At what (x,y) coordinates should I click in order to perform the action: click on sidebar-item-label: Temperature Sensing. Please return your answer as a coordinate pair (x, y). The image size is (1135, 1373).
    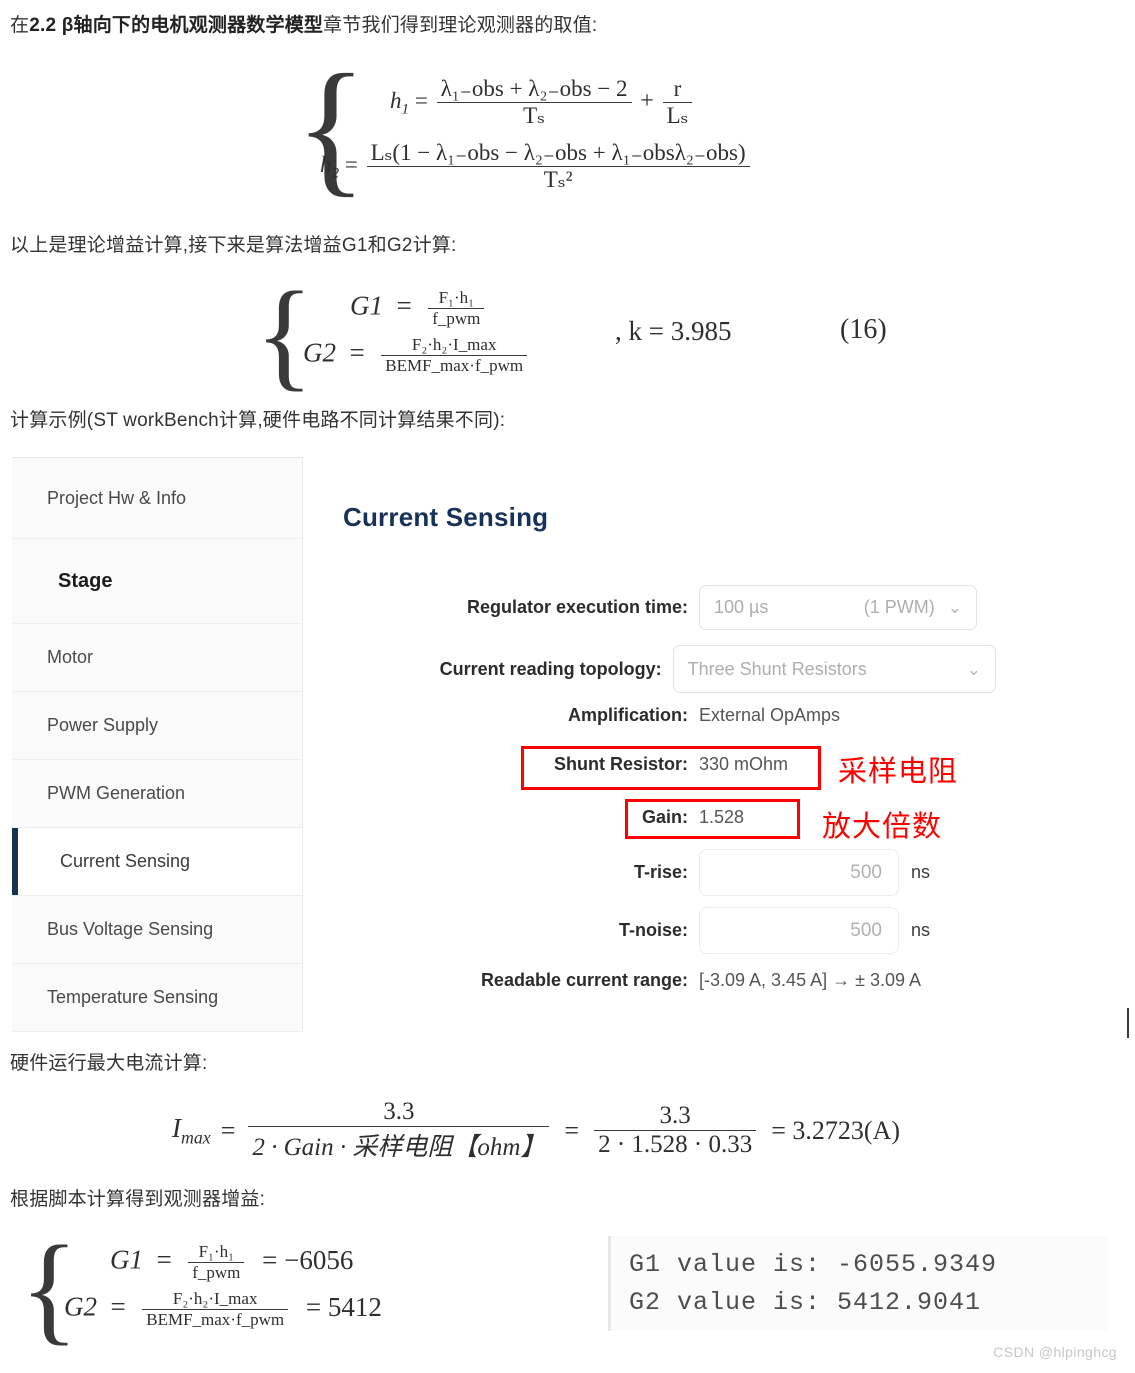
    Looking at the image, I should click on (133, 997).